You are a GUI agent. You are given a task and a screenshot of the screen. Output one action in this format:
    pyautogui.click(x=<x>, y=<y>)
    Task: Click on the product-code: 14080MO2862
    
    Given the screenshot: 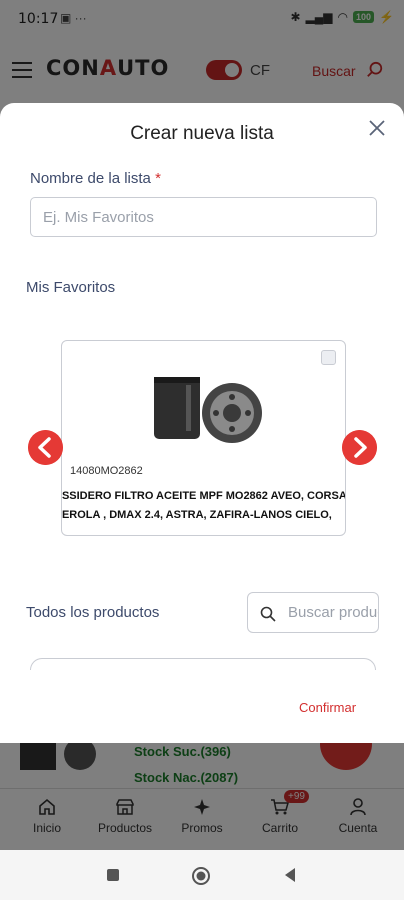 What is the action you would take?
    pyautogui.click(x=106, y=471)
    